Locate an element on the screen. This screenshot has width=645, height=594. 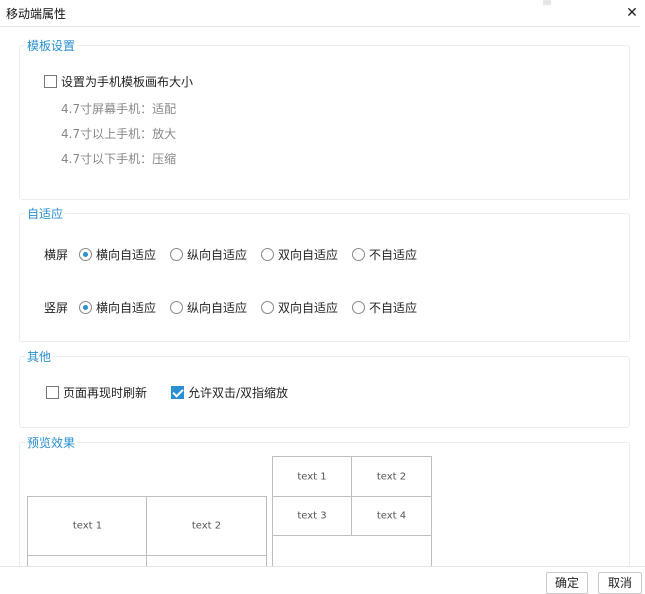
title-bar: 移动端属性 ✕ is located at coordinates (322, 13).